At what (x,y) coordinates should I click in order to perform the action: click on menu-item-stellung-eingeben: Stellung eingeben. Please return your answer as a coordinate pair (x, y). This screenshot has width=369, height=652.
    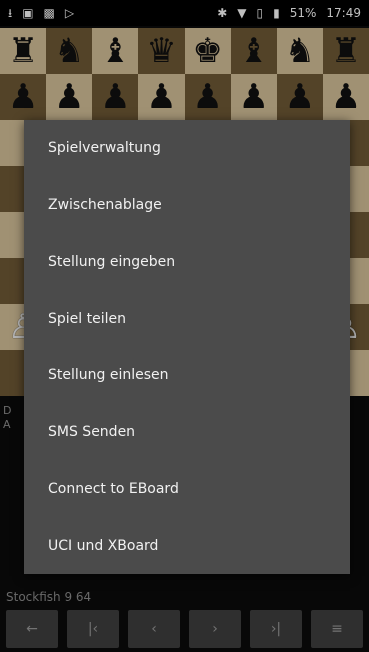
    Looking at the image, I should click on (187, 262).